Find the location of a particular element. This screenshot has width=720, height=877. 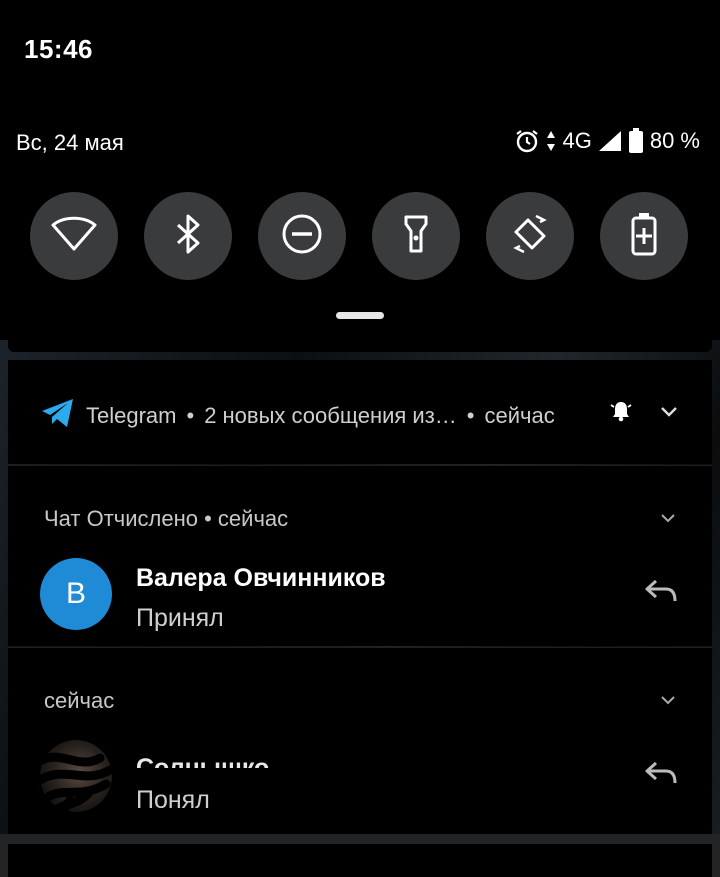

sender-name: Солнышко is located at coordinates (203, 761).